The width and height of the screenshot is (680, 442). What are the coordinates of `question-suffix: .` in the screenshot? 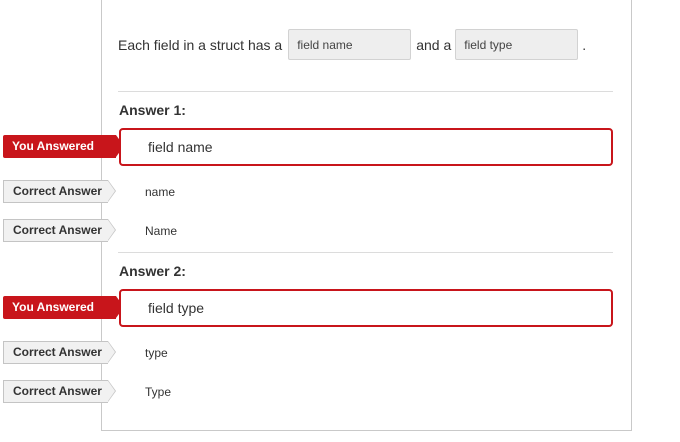 It's located at (584, 44).